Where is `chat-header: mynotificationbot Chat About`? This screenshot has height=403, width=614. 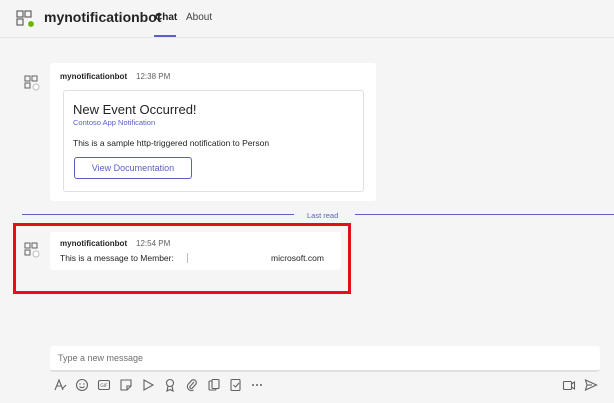
chat-header: mynotificationbot Chat About is located at coordinates (307, 19).